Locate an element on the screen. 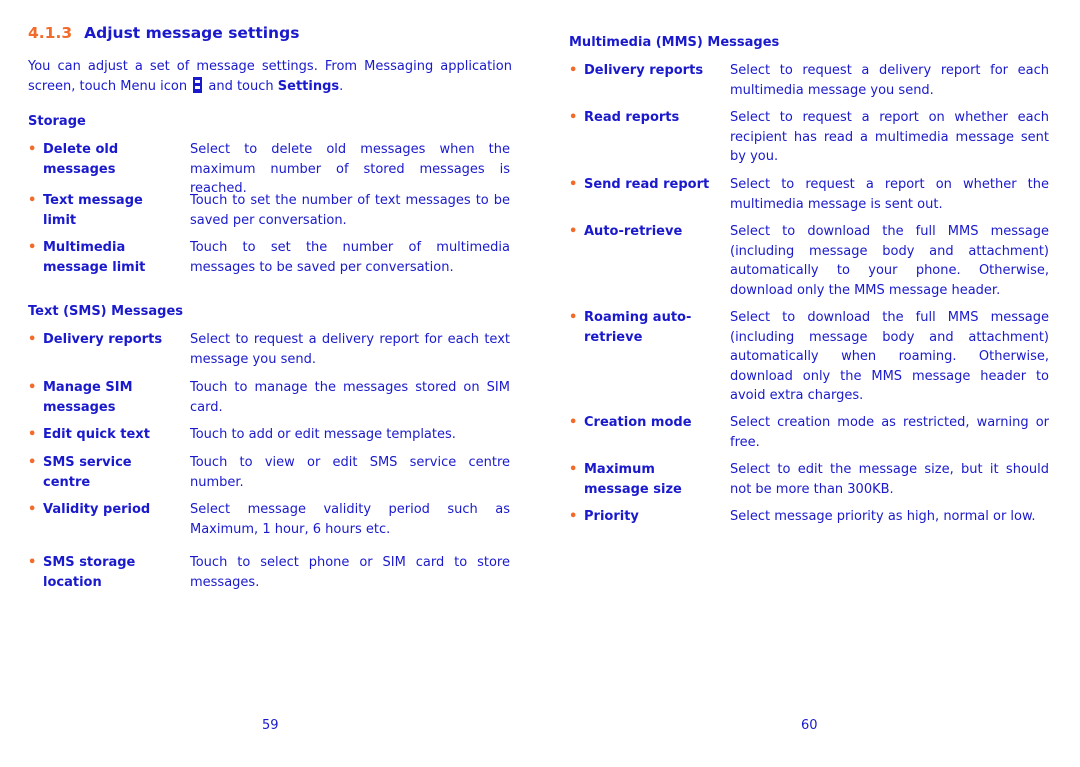  setting-term: Manage SIM messages is located at coordinates (88, 397).